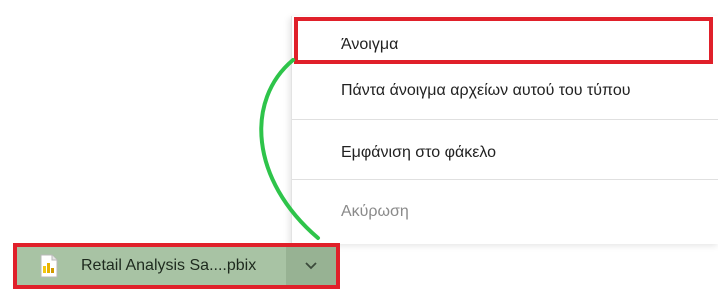  What do you see at coordinates (505, 153) in the screenshot?
I see `menu-item-show-in-folder: Εμφάνιση στο φάκελο` at bounding box center [505, 153].